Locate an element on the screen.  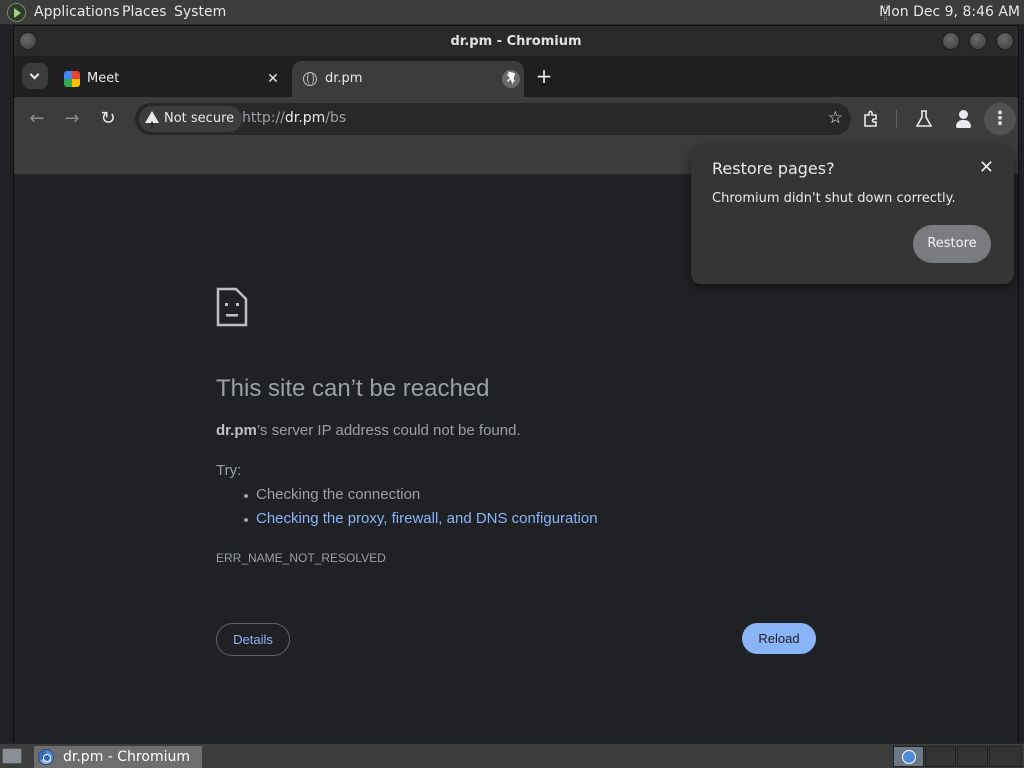
suggestion-check-connection: Checking the connection is located at coordinates (421, 498).